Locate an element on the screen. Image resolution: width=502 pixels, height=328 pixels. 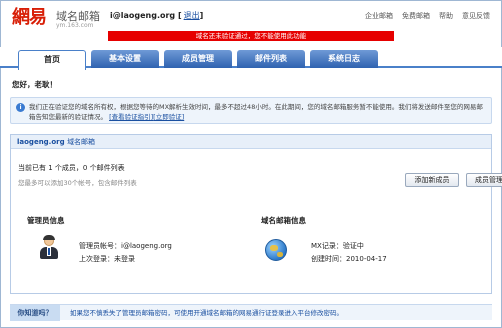
netease-logo: 網易 is located at coordinates (32, 18).